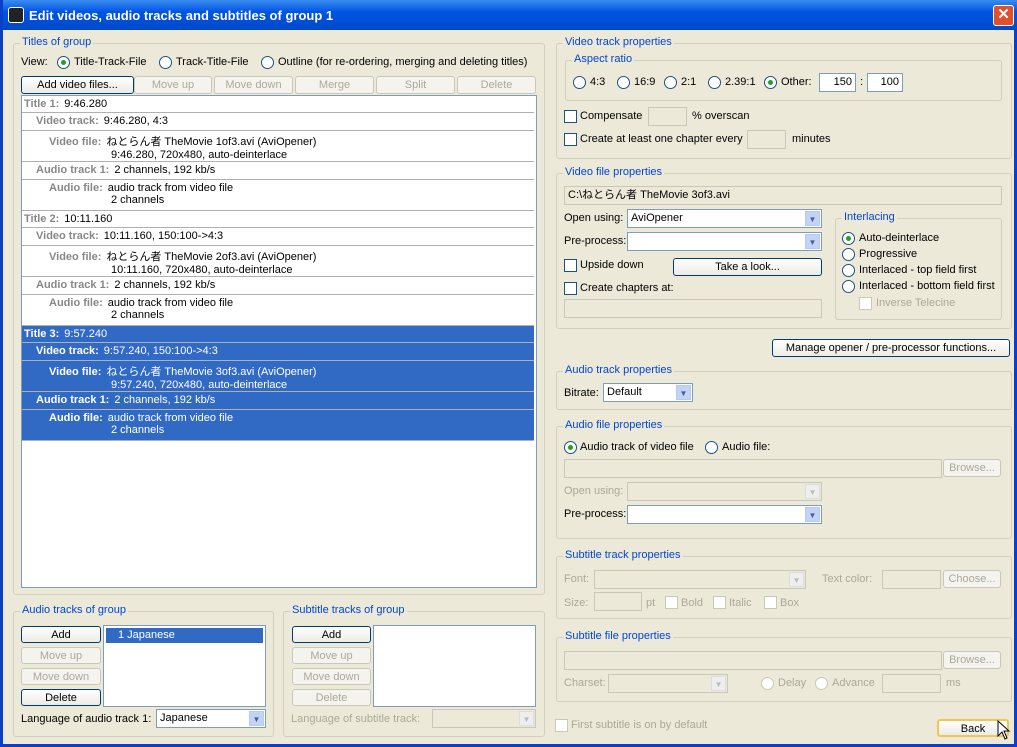 This screenshot has width=1017, height=747. Describe the element at coordinates (267, 62) in the screenshot. I see `view-outline-radio` at that location.